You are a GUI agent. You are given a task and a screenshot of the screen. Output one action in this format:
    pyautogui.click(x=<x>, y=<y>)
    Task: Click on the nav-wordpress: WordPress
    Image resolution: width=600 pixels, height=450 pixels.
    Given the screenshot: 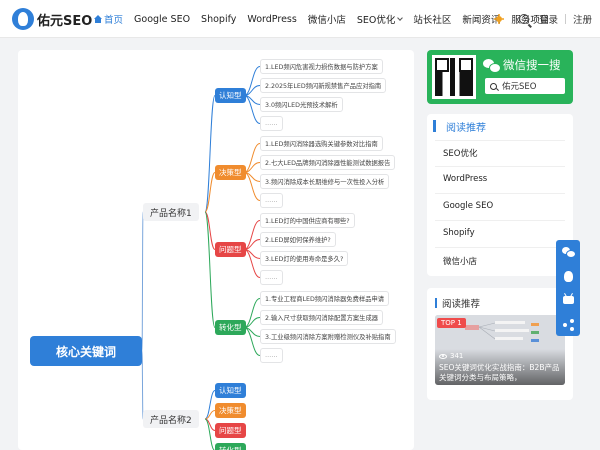 What is the action you would take?
    pyautogui.click(x=271, y=19)
    